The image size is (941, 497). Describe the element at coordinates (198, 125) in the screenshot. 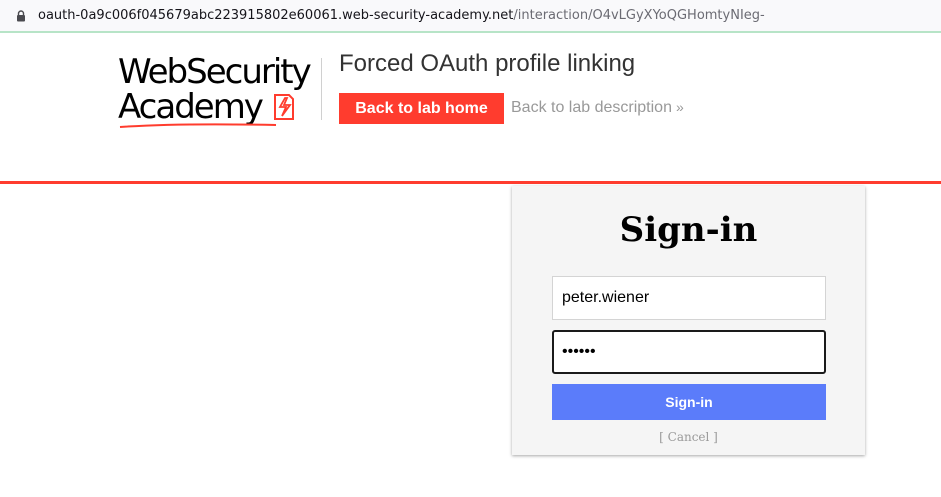

I see `logo-underline-swoosh` at that location.